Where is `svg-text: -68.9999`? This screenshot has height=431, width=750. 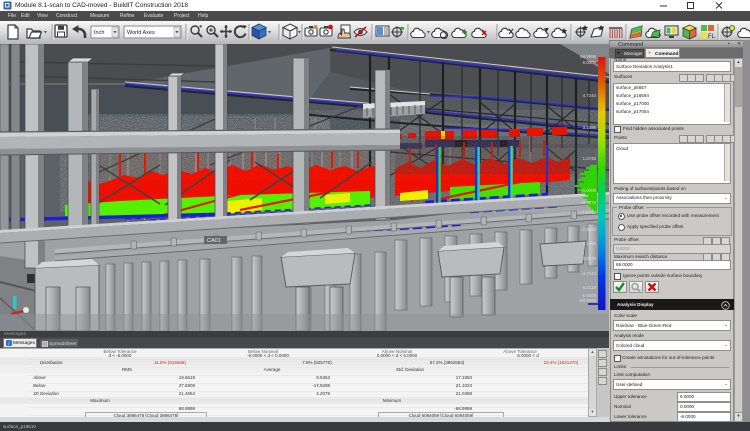
svg-text: -68.9999 is located at coordinates (588, 300).